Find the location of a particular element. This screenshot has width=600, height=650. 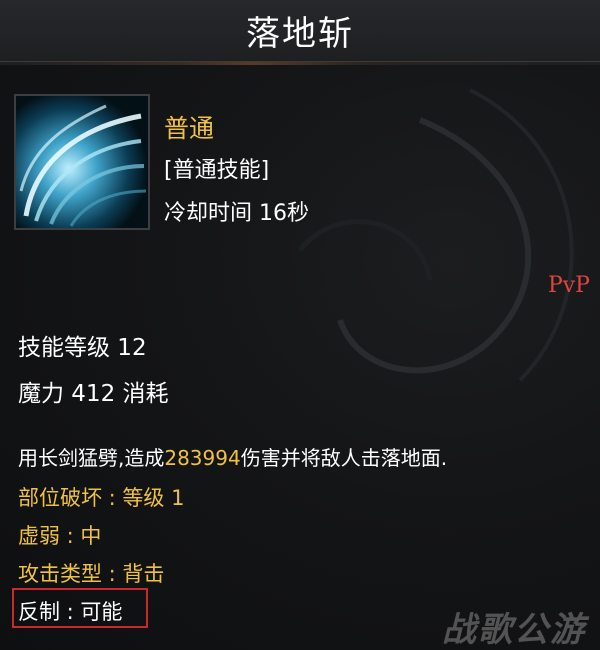

title-divider is located at coordinates (300, 63).